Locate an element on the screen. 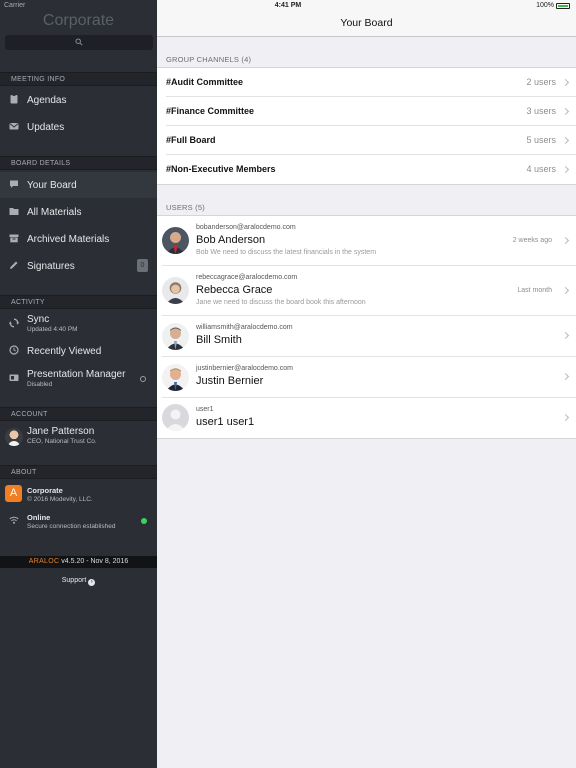  avatar-placeholder-icon is located at coordinates (175, 417).